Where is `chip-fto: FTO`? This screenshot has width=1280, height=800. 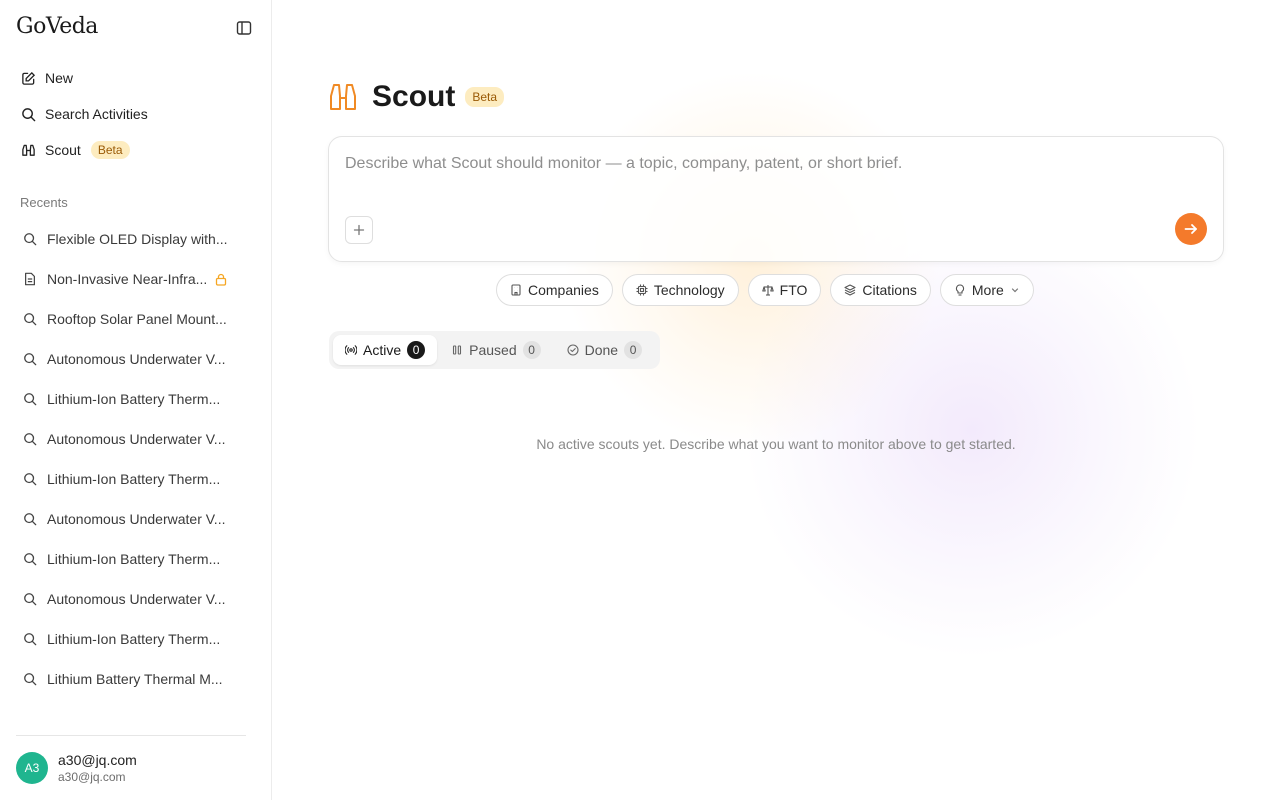
chip-fto: FTO is located at coordinates (784, 290).